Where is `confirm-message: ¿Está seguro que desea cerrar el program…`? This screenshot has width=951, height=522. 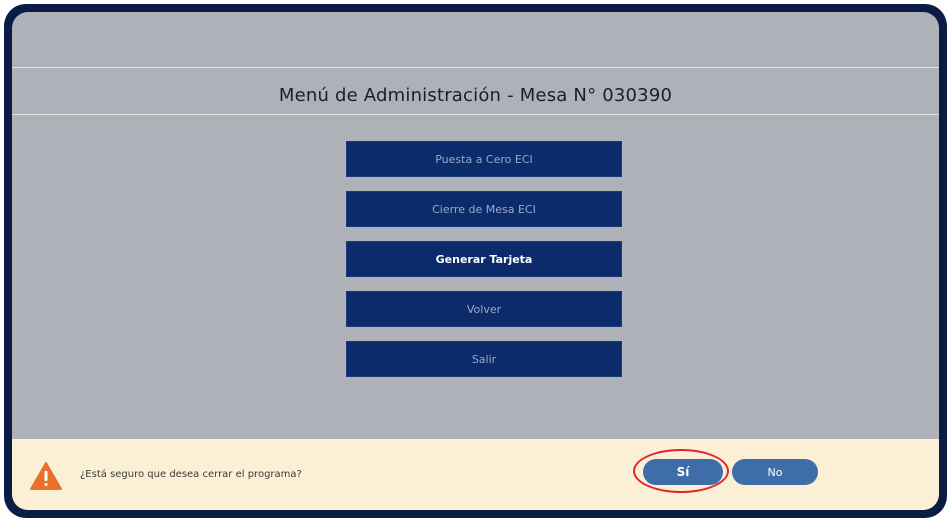
confirm-message: ¿Está seguro que desea cerrar el program… is located at coordinates (191, 474).